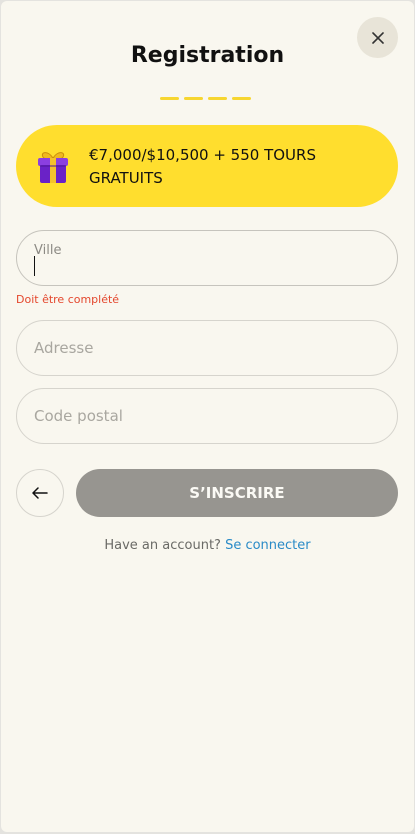 The height and width of the screenshot is (834, 415). What do you see at coordinates (377, 37) in the screenshot?
I see `close-icon` at bounding box center [377, 37].